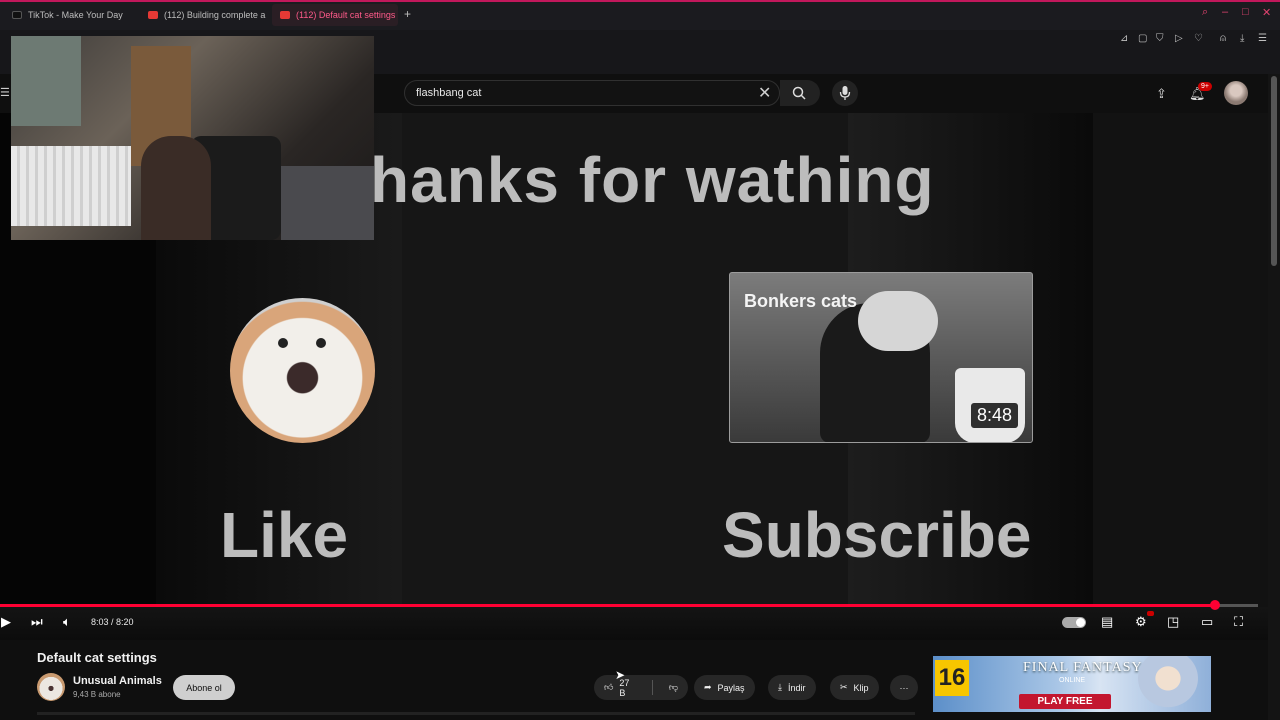  Describe the element at coordinates (37, 622) in the screenshot. I see `next-icon: ⏭︎` at that location.